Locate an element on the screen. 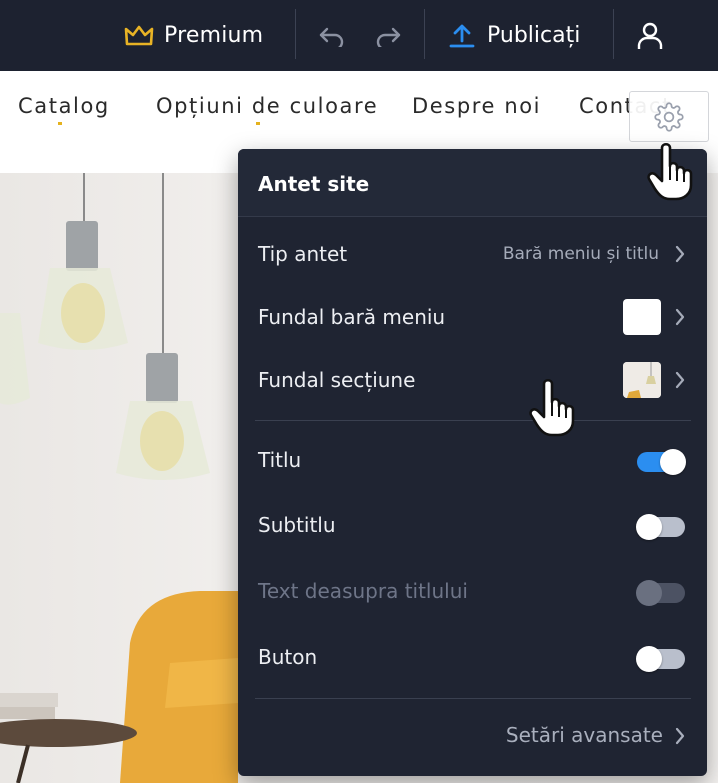 This screenshot has width=718, height=783. title-toggle-row: Titlu is located at coordinates (472, 460).